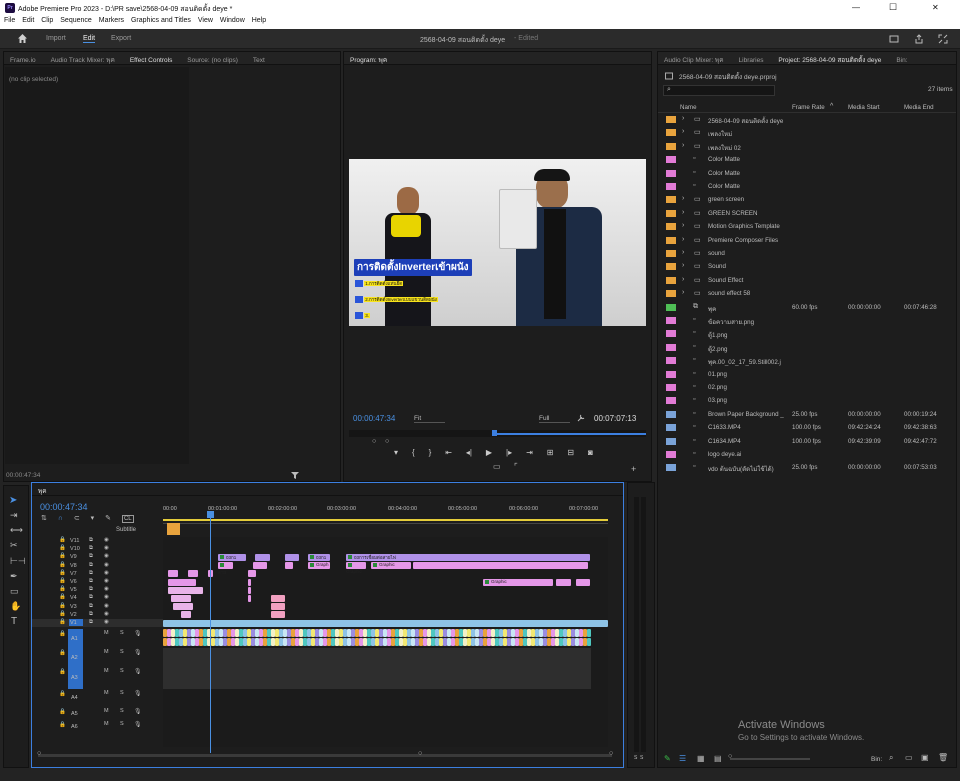 Image resolution: width=960 pixels, height=781 pixels. Describe the element at coordinates (16, 530) in the screenshot. I see `ripple-edit-tool-icon: ⟷` at that location.